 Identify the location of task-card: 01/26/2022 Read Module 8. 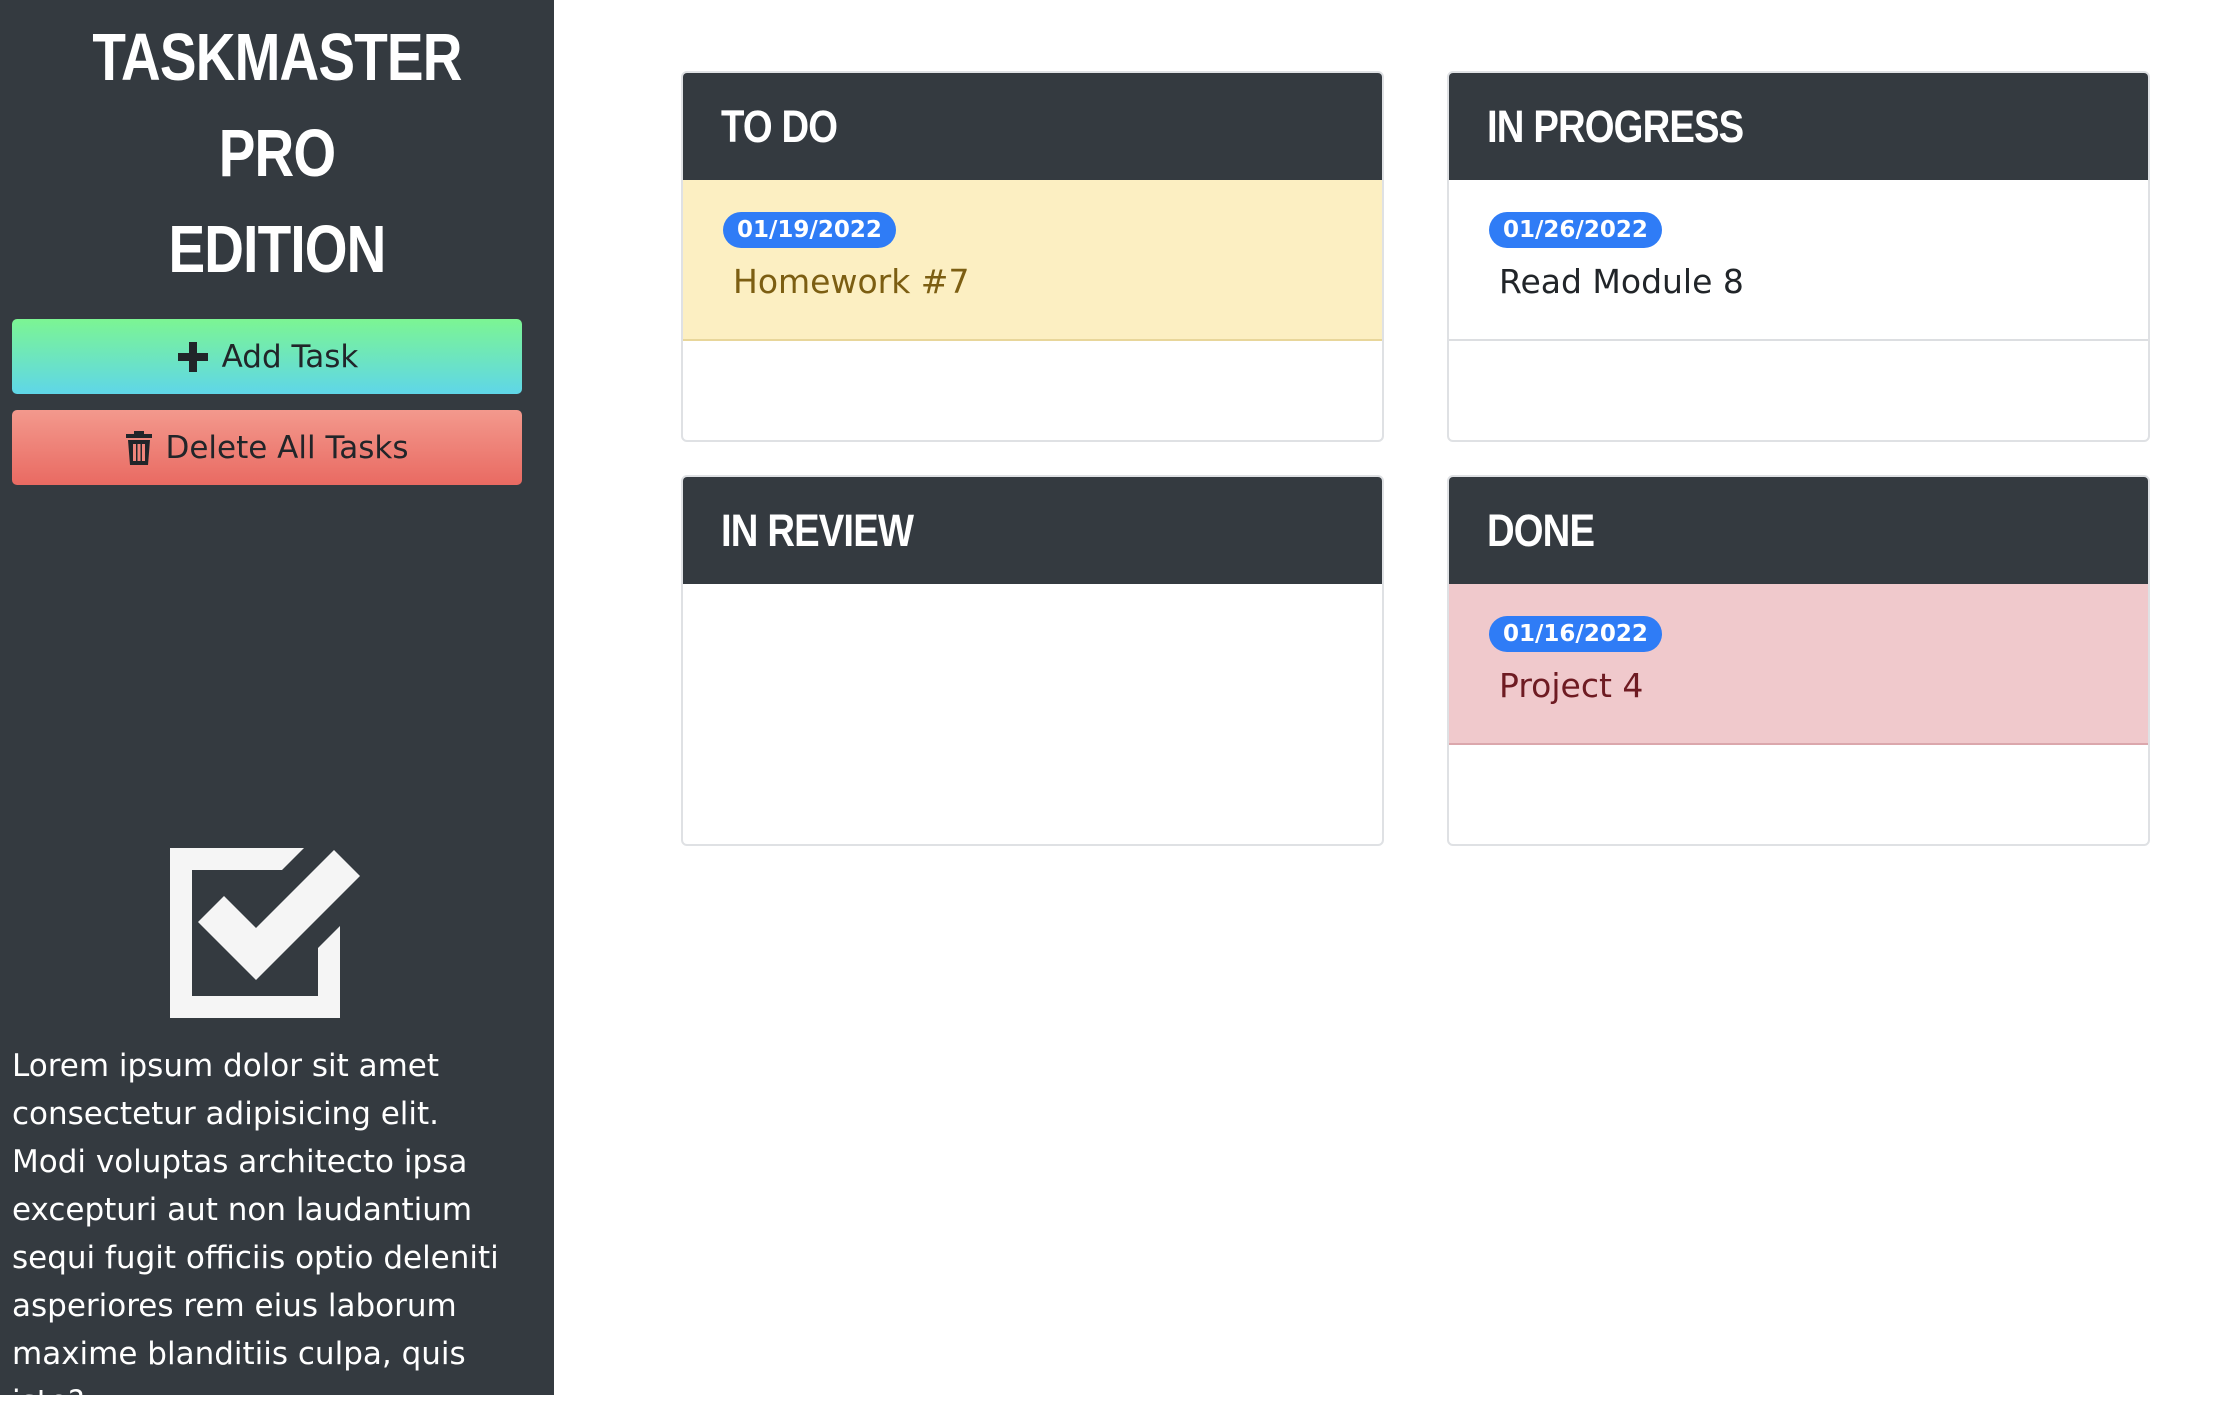
(1798, 260).